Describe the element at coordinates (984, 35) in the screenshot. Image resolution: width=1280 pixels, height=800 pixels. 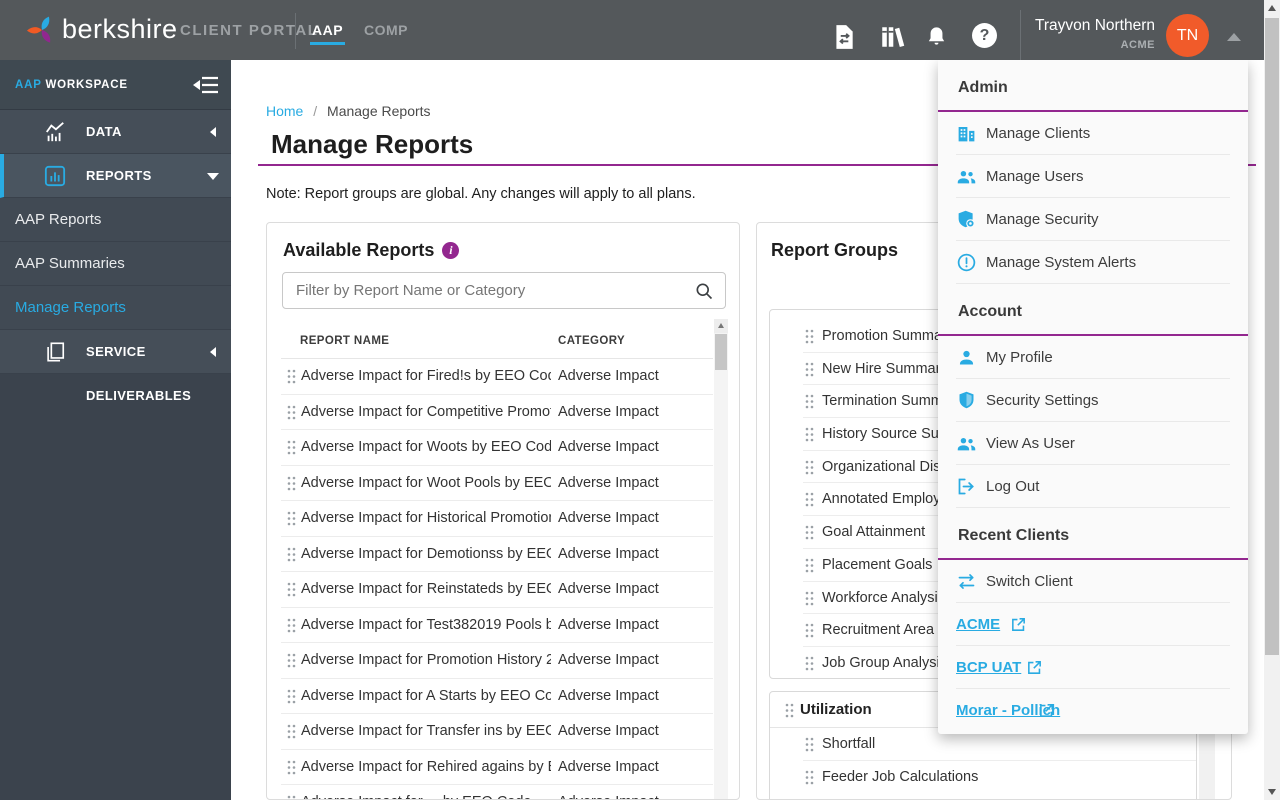
I see `help-icon: ?` at that location.